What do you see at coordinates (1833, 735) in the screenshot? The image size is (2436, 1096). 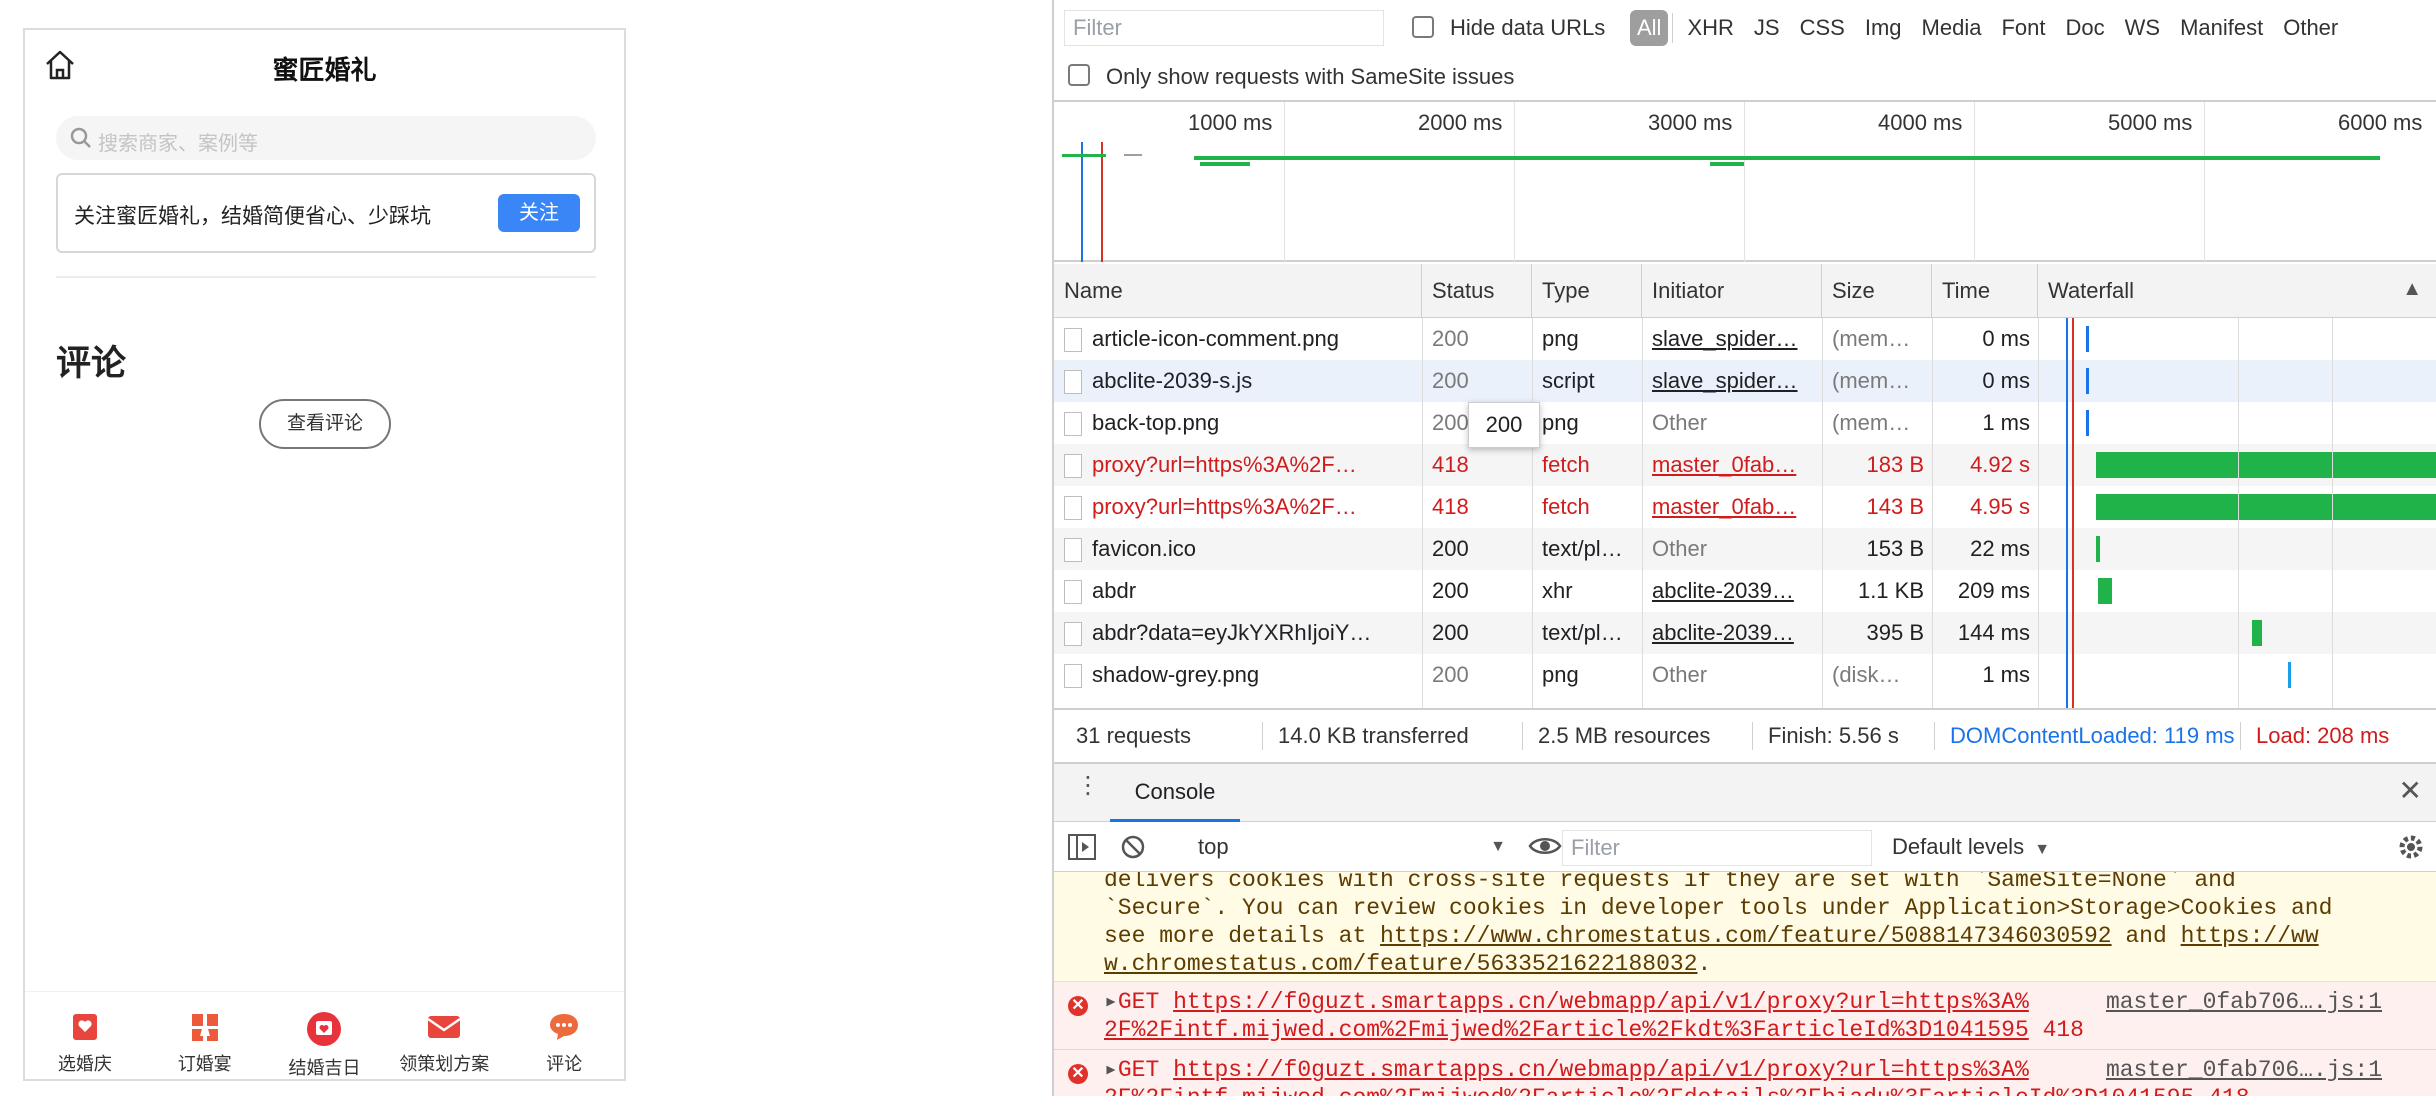 I see `finish-time: Finish: 5.56 s` at bounding box center [1833, 735].